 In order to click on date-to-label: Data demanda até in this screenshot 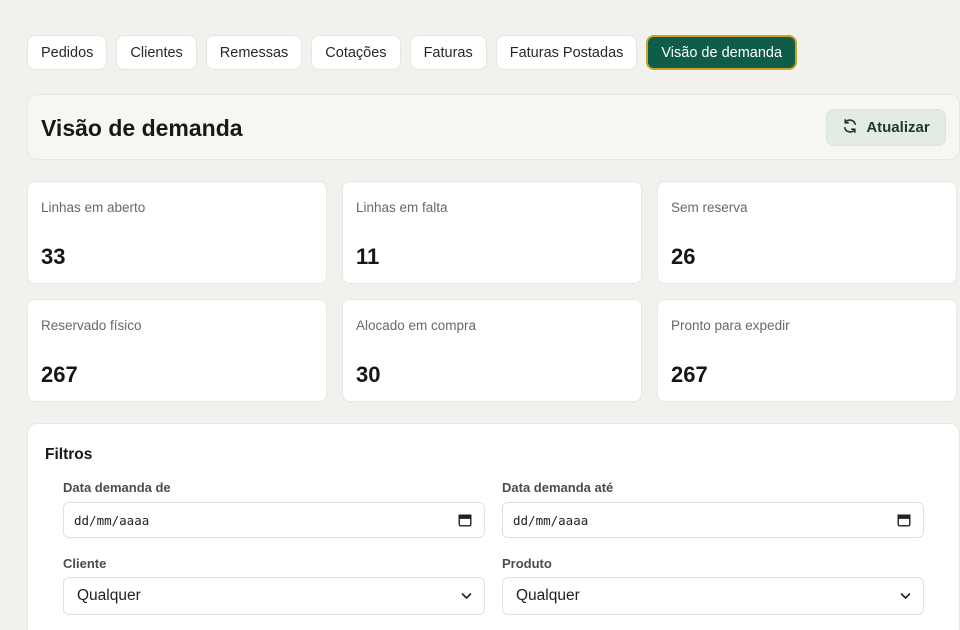, I will do `click(558, 487)`.